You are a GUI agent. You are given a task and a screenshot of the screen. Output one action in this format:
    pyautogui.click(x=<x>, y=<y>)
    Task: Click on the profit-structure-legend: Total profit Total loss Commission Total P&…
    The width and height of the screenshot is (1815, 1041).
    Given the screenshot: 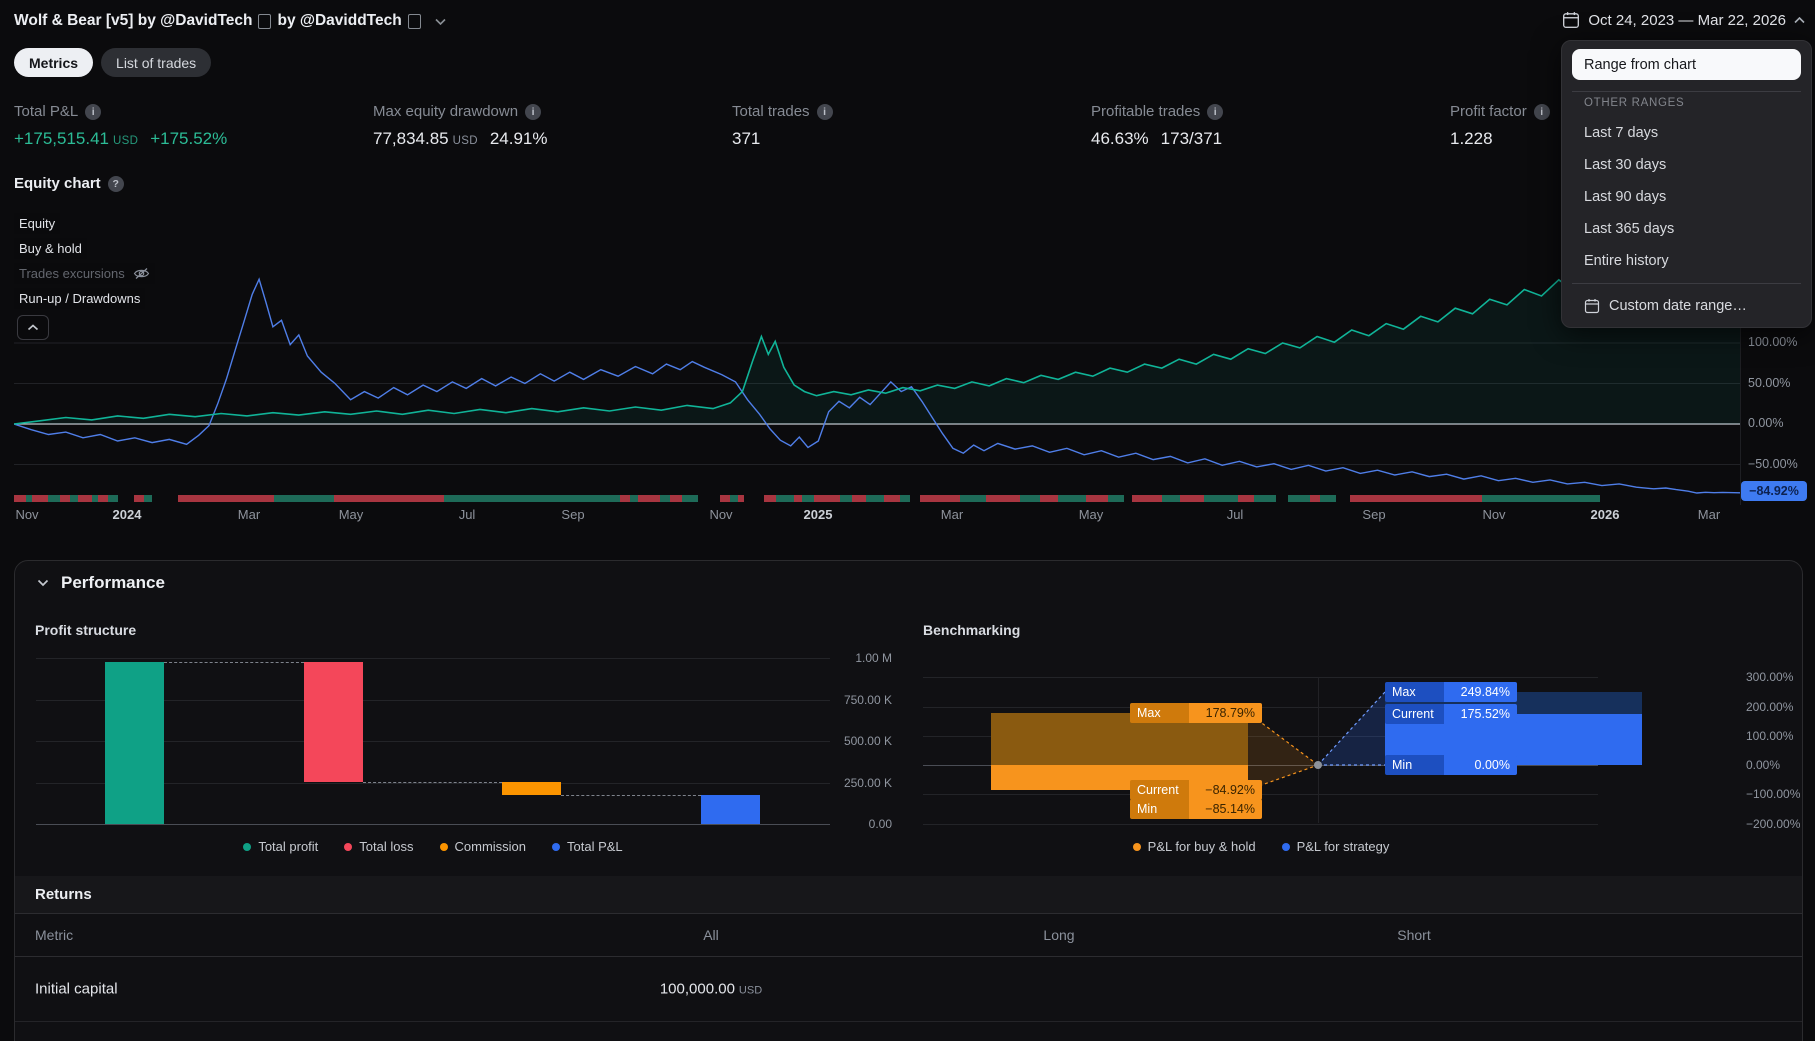 What is the action you would take?
    pyautogui.click(x=433, y=846)
    